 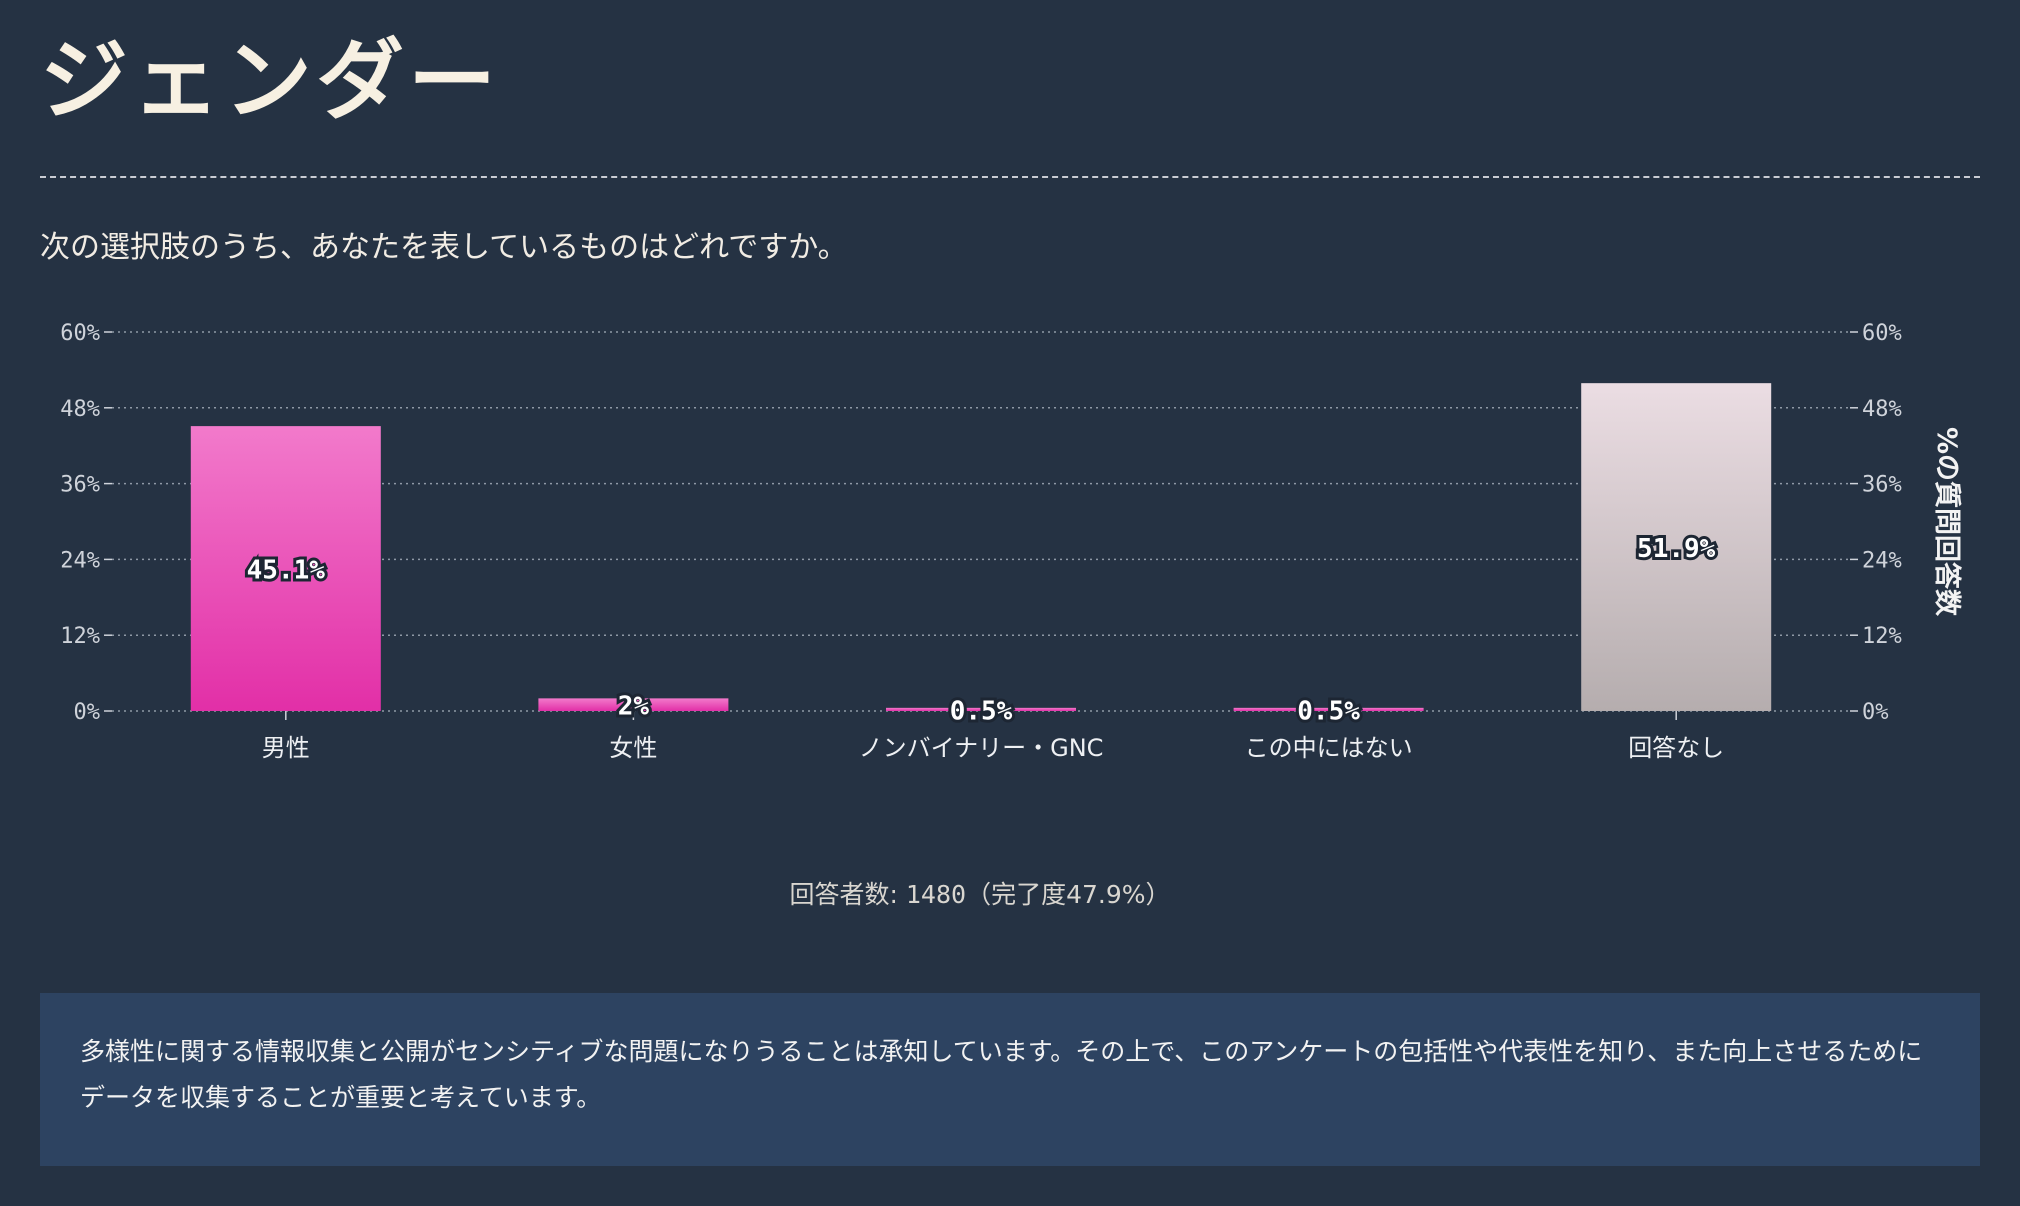 What do you see at coordinates (270, 80) in the screenshot?
I see `page-title: ジェンダー` at bounding box center [270, 80].